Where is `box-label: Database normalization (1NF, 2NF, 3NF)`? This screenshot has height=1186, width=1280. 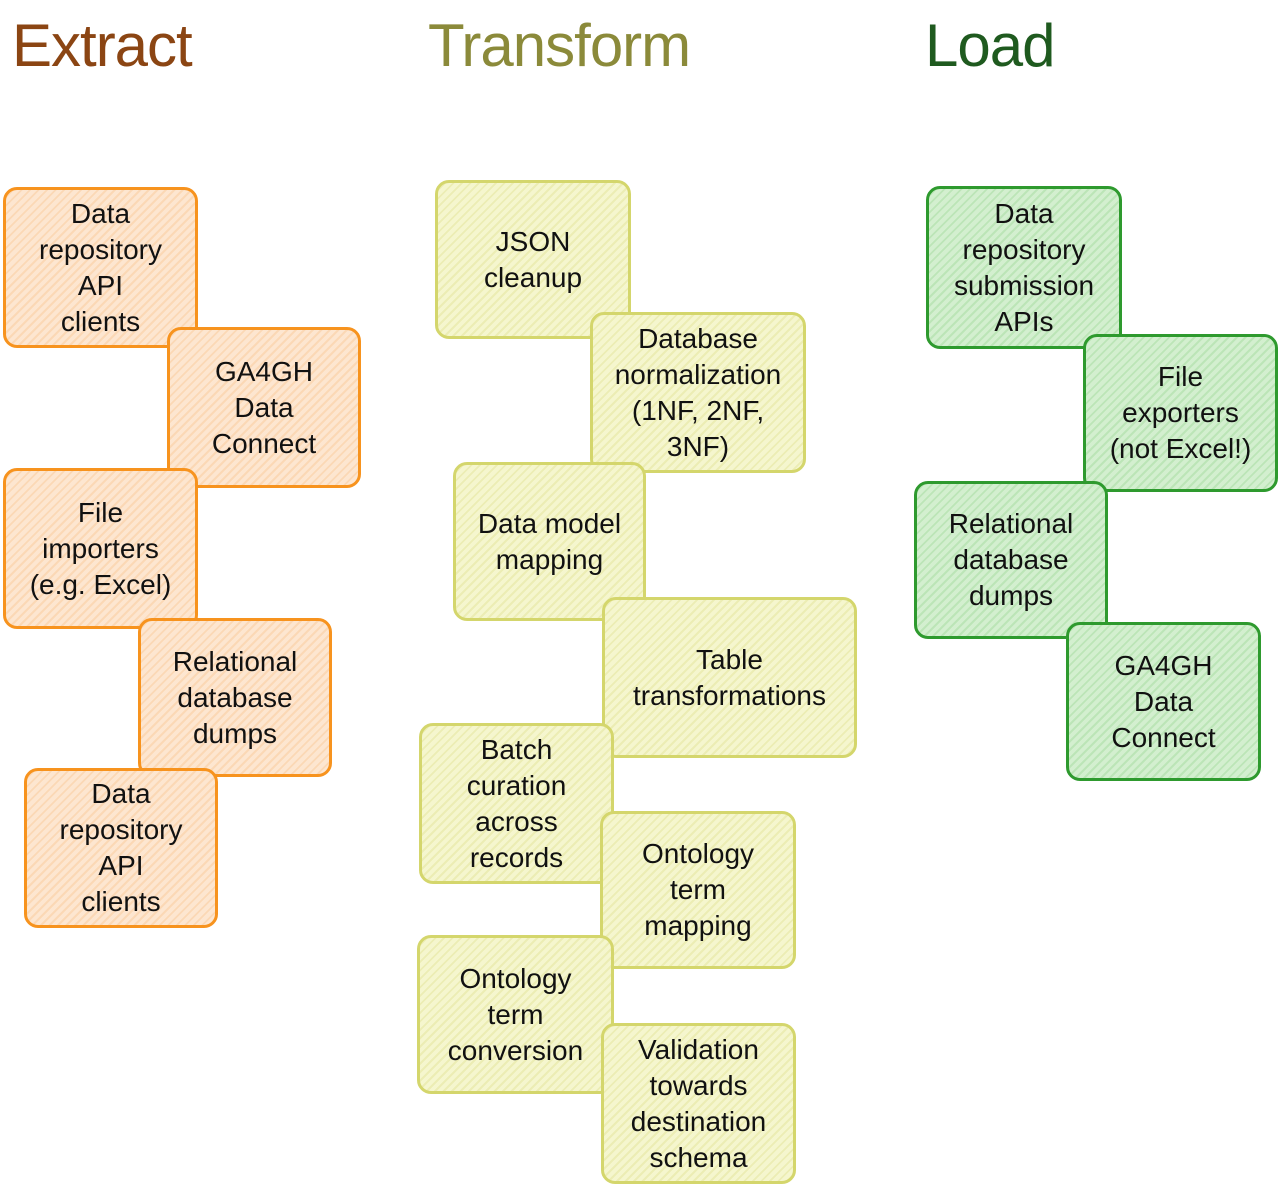
box-label: Database normalization (1NF, 2NF, 3NF) is located at coordinates (698, 392).